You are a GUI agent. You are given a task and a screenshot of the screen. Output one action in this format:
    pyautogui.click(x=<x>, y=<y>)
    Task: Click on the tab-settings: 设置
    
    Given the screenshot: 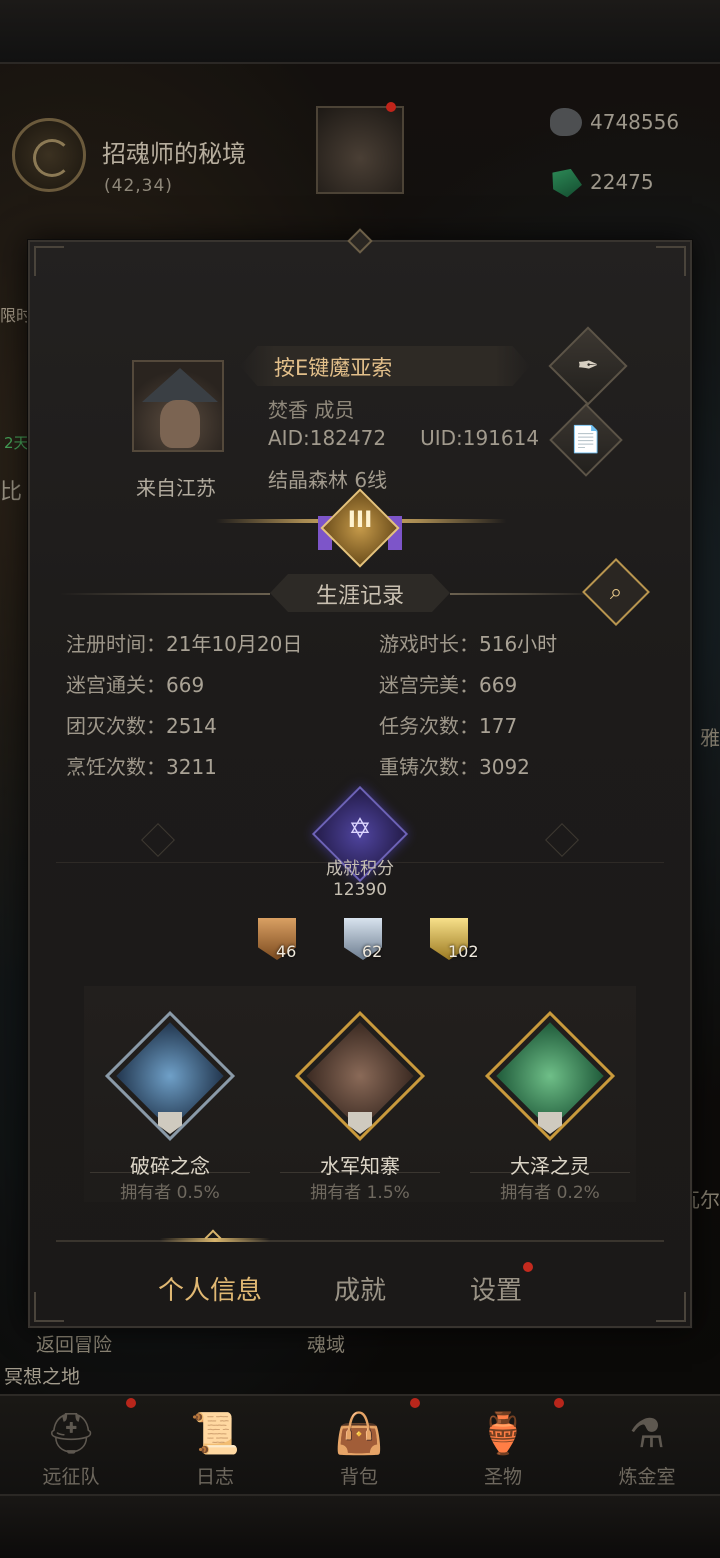 What is the action you would take?
    pyautogui.click(x=496, y=1288)
    